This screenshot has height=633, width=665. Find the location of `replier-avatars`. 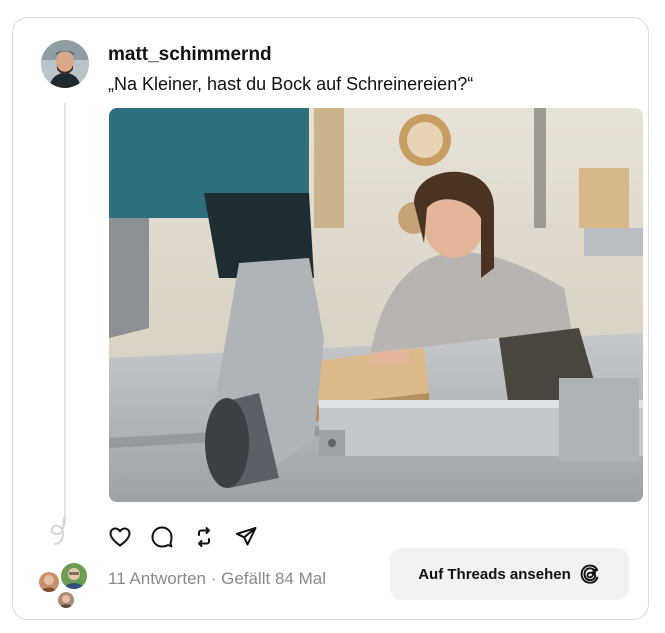

replier-avatars is located at coordinates (63, 585).